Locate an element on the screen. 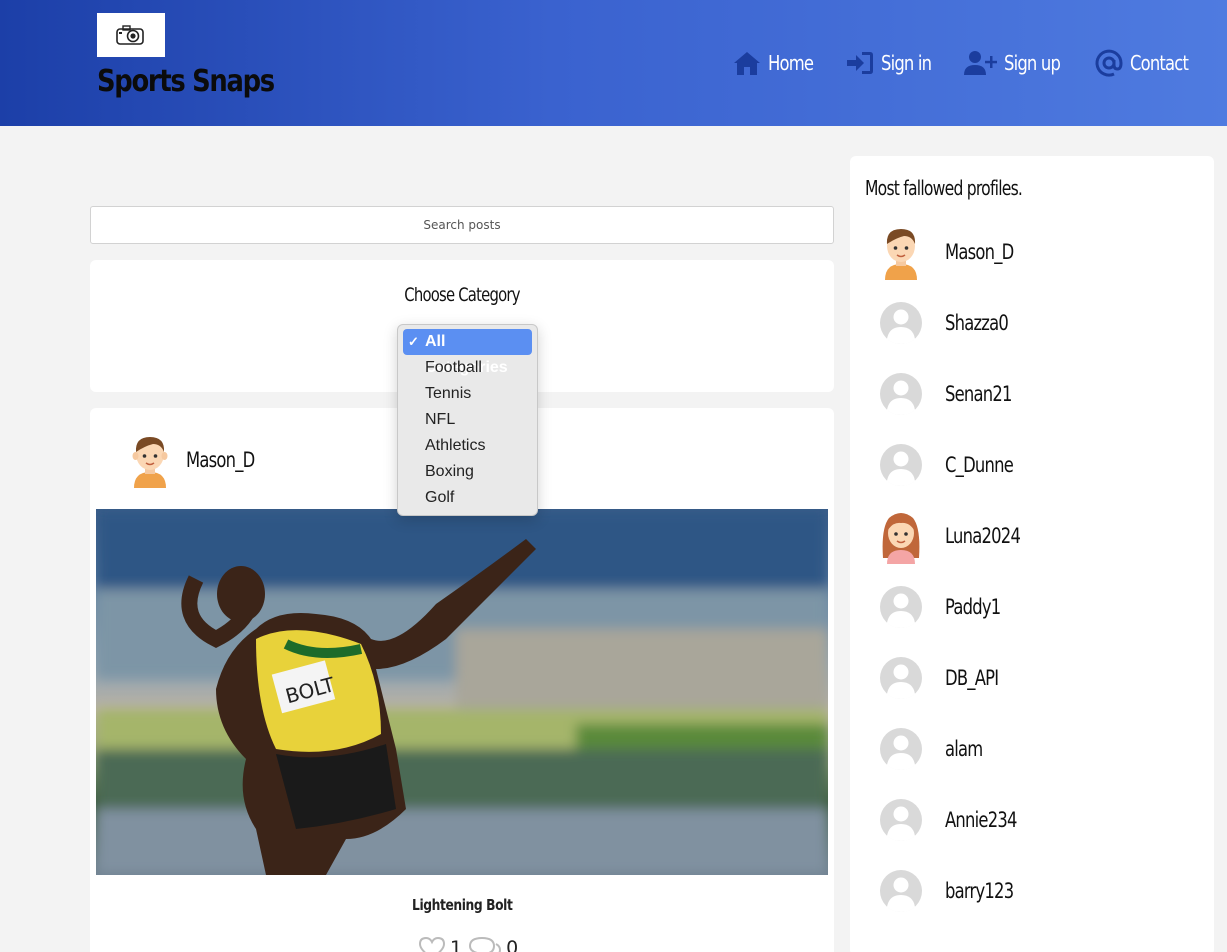 The width and height of the screenshot is (1227, 952). post-author: Mason_D is located at coordinates (199, 460).